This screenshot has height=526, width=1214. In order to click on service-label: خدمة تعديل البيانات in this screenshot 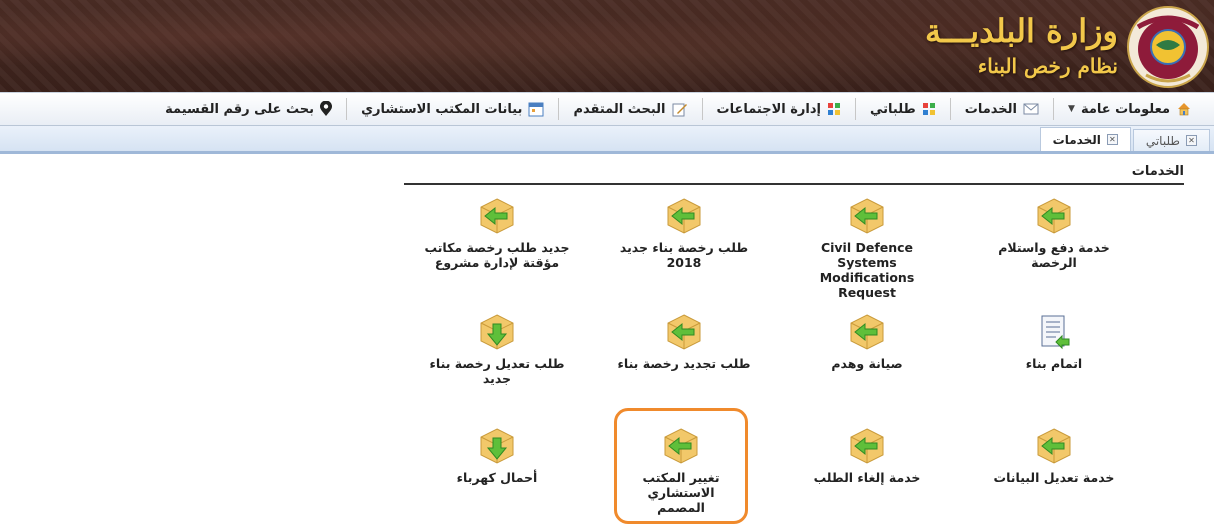, I will do `click(1054, 477)`.